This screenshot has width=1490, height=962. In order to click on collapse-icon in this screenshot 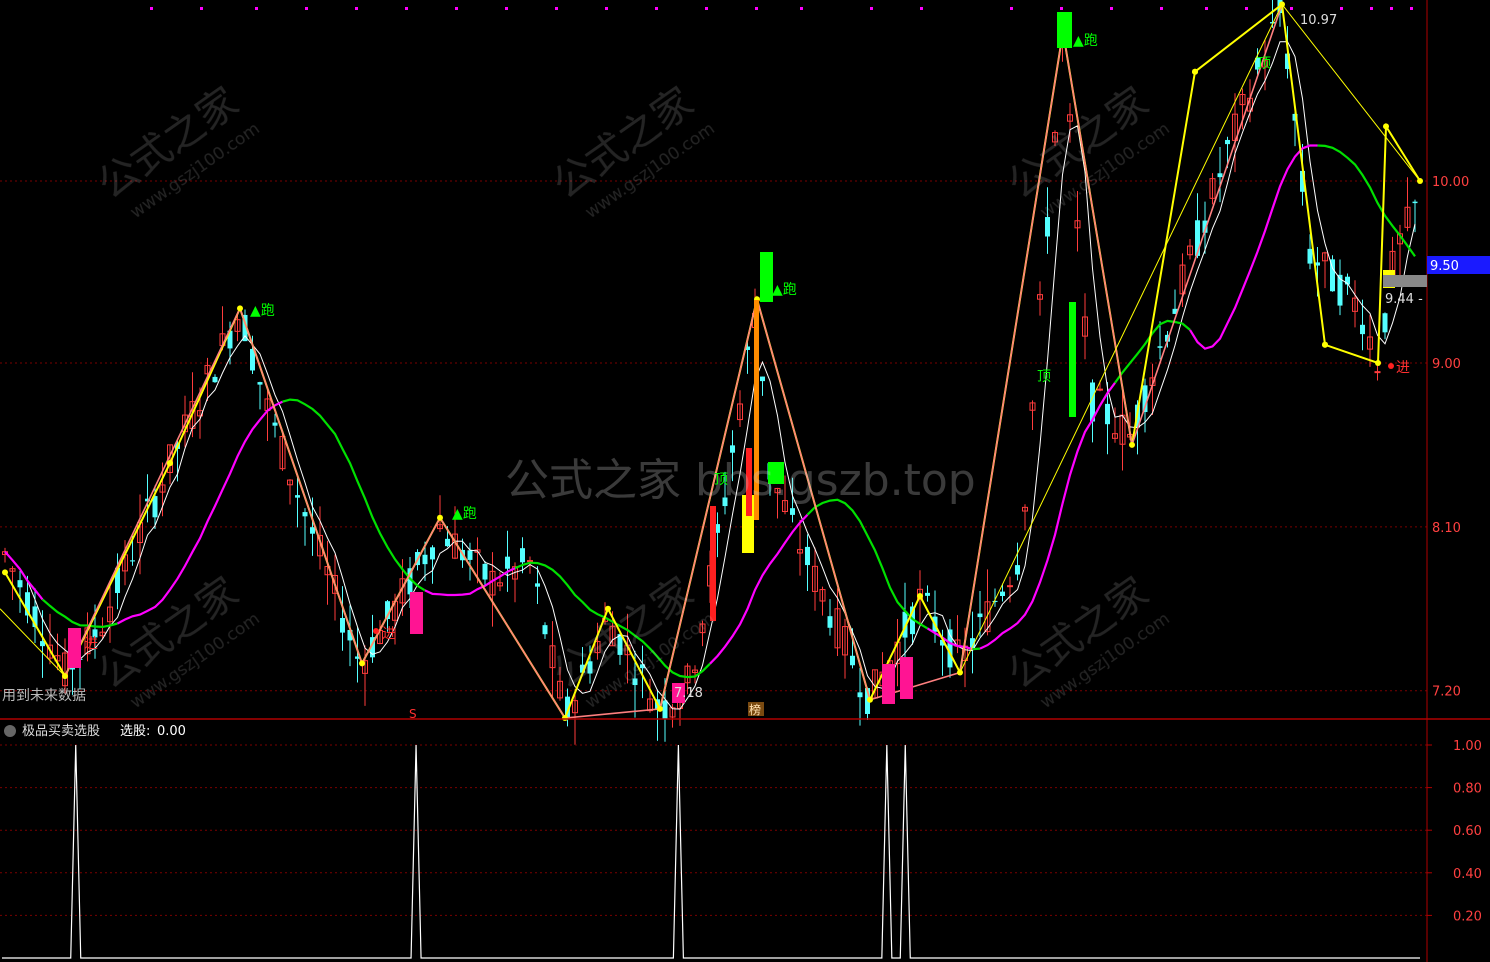, I will do `click(10, 731)`.